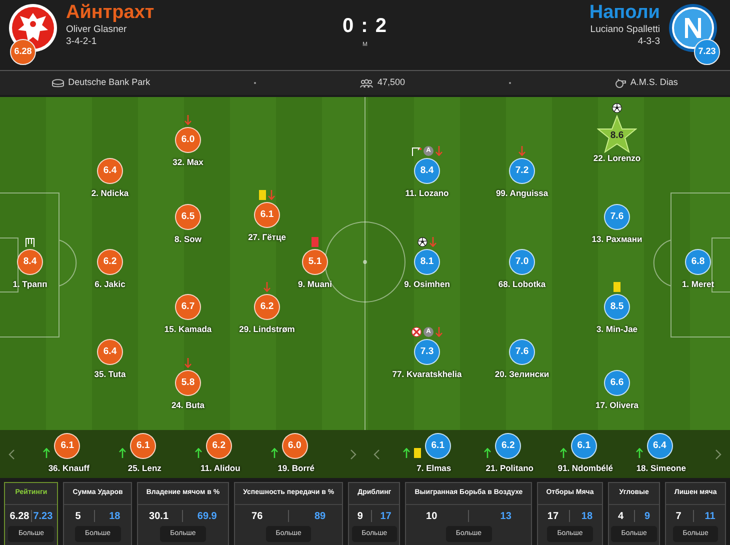 The width and height of the screenshot is (730, 545). I want to click on crowd-icon, so click(367, 83).